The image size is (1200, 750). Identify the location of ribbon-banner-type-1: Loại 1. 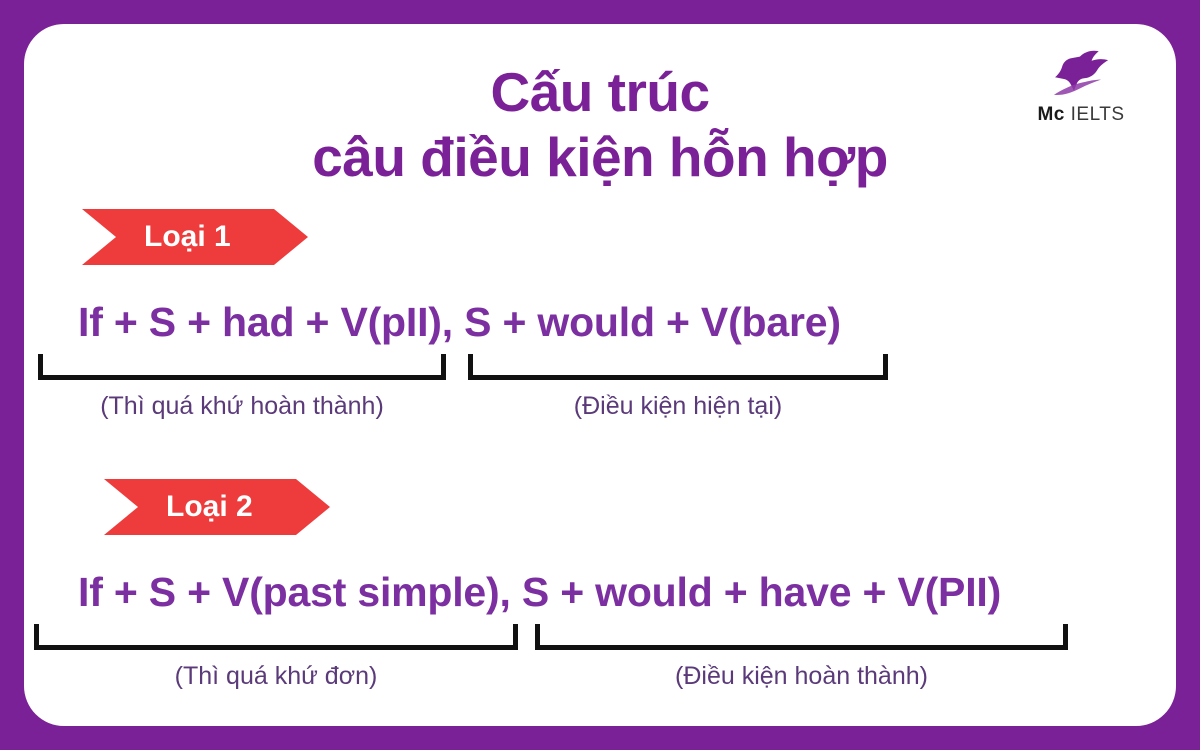
(195, 237).